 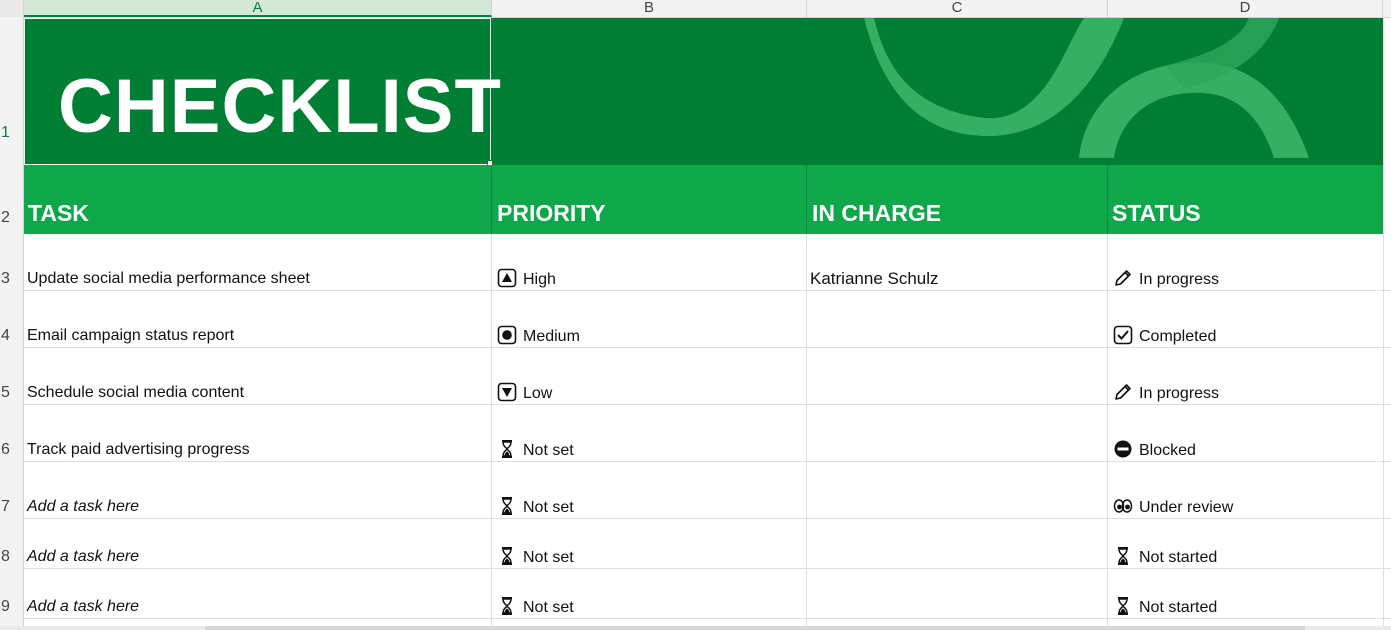 I want to click on header-priority: PRIORITY, so click(x=551, y=213).